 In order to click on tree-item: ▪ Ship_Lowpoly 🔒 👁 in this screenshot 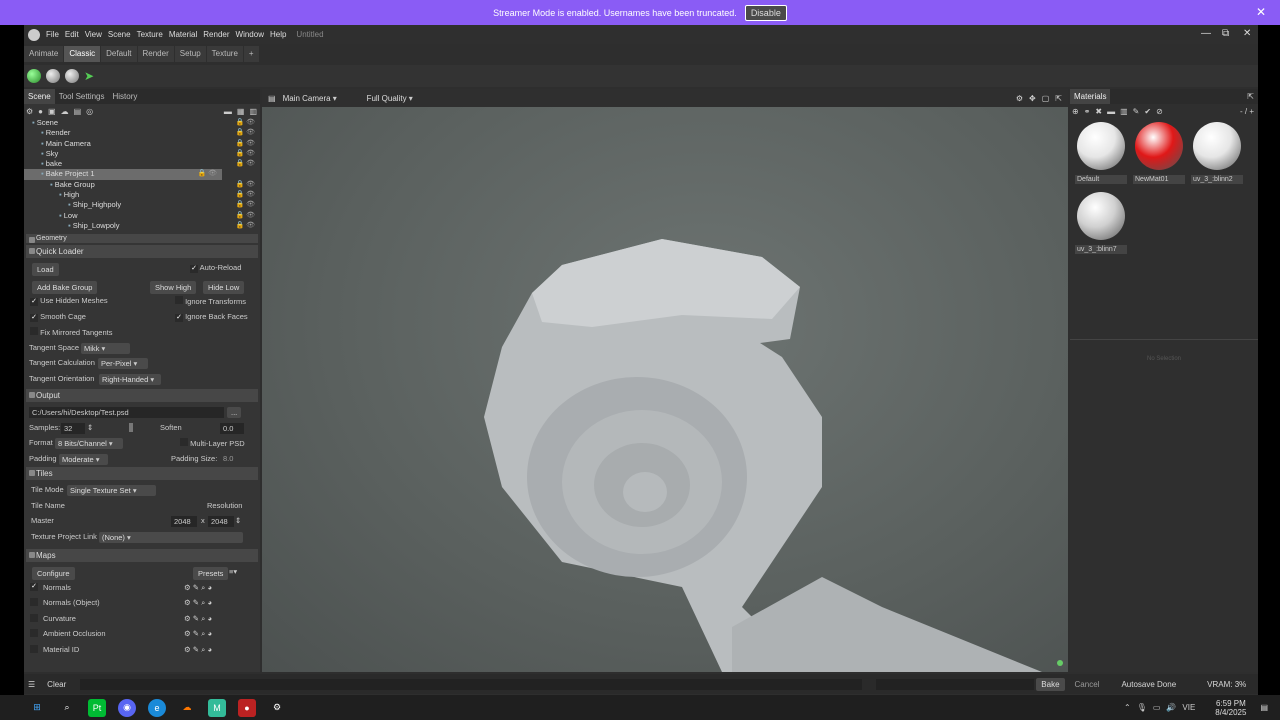, I will do `click(142, 226)`.